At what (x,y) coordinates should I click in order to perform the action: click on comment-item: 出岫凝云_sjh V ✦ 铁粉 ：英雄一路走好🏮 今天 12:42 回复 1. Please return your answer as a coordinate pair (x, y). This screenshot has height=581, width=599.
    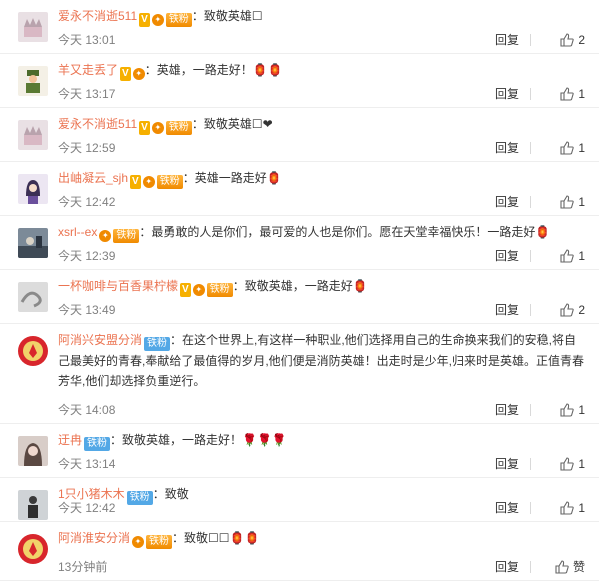
    Looking at the image, I should click on (299, 189).